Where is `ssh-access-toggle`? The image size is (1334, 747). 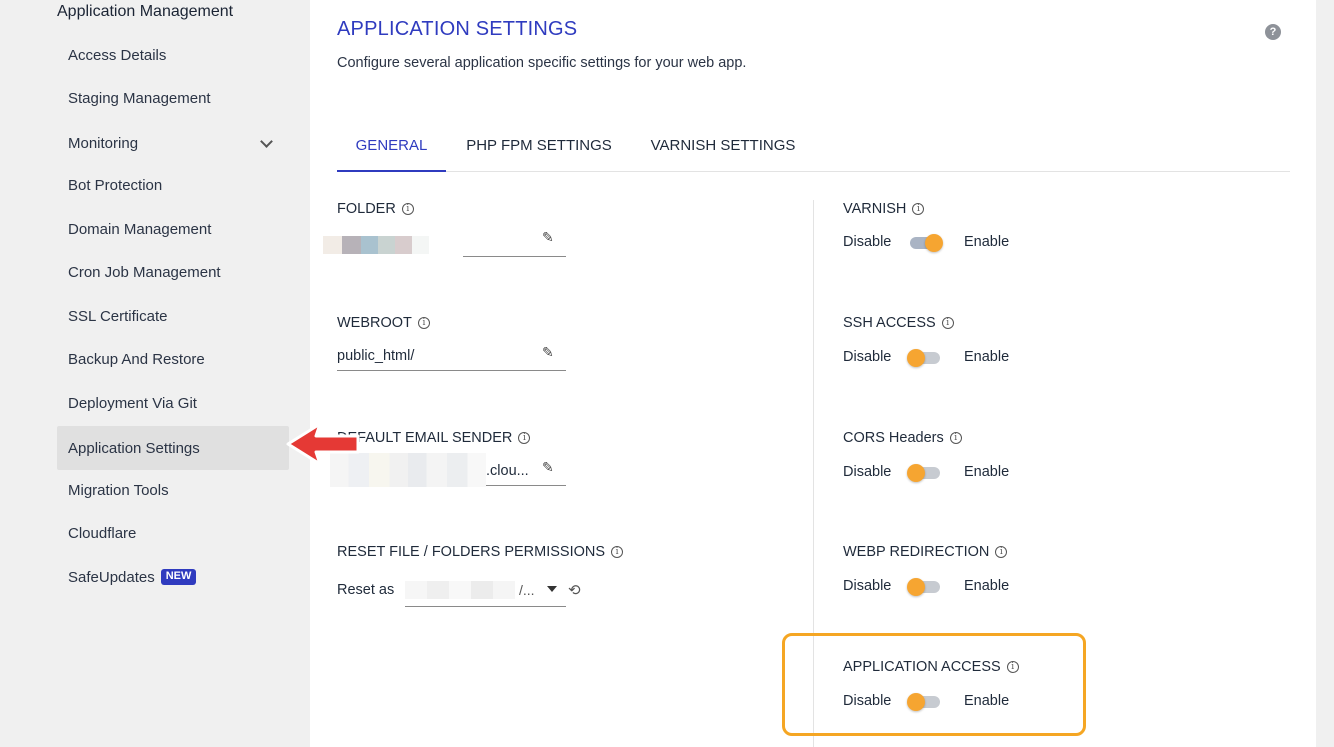 ssh-access-toggle is located at coordinates (923, 358).